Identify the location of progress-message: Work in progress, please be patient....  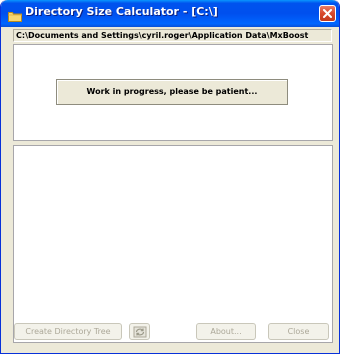
(172, 92).